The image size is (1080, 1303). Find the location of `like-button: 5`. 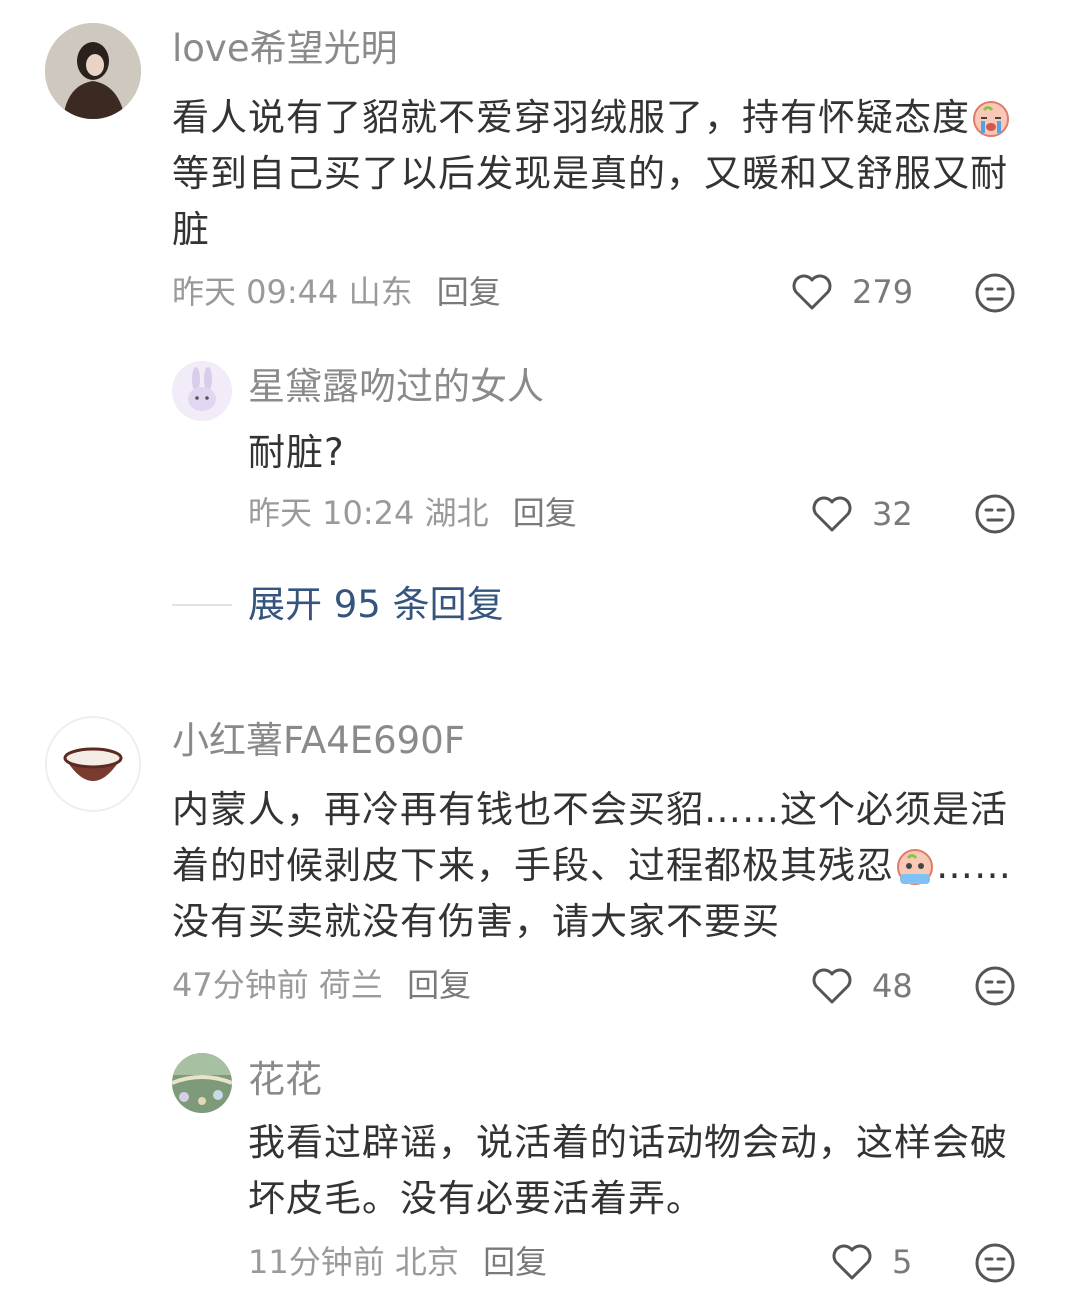

like-button: 5 is located at coordinates (871, 1262).